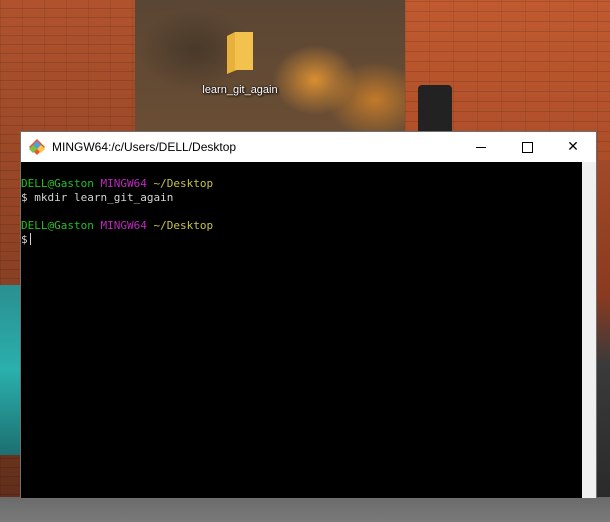 The image size is (610, 522). I want to click on minimize-button, so click(481, 147).